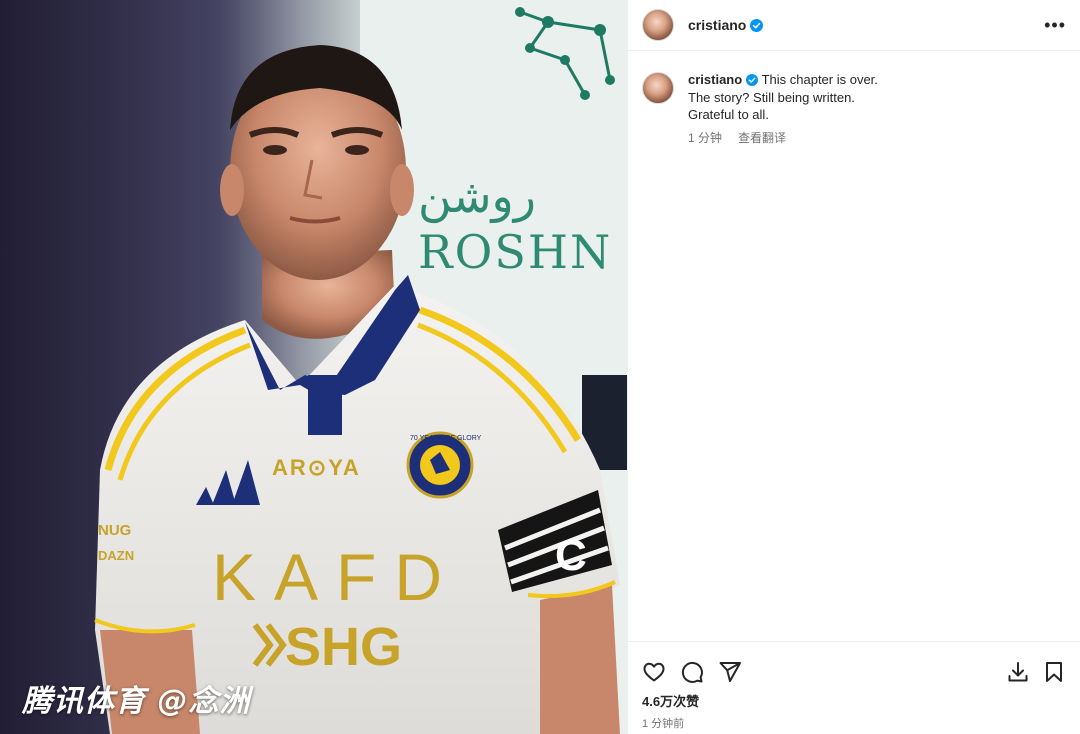  Describe the element at coordinates (819, 79) in the screenshot. I see `caption-line-1: This chapter is over.` at that location.